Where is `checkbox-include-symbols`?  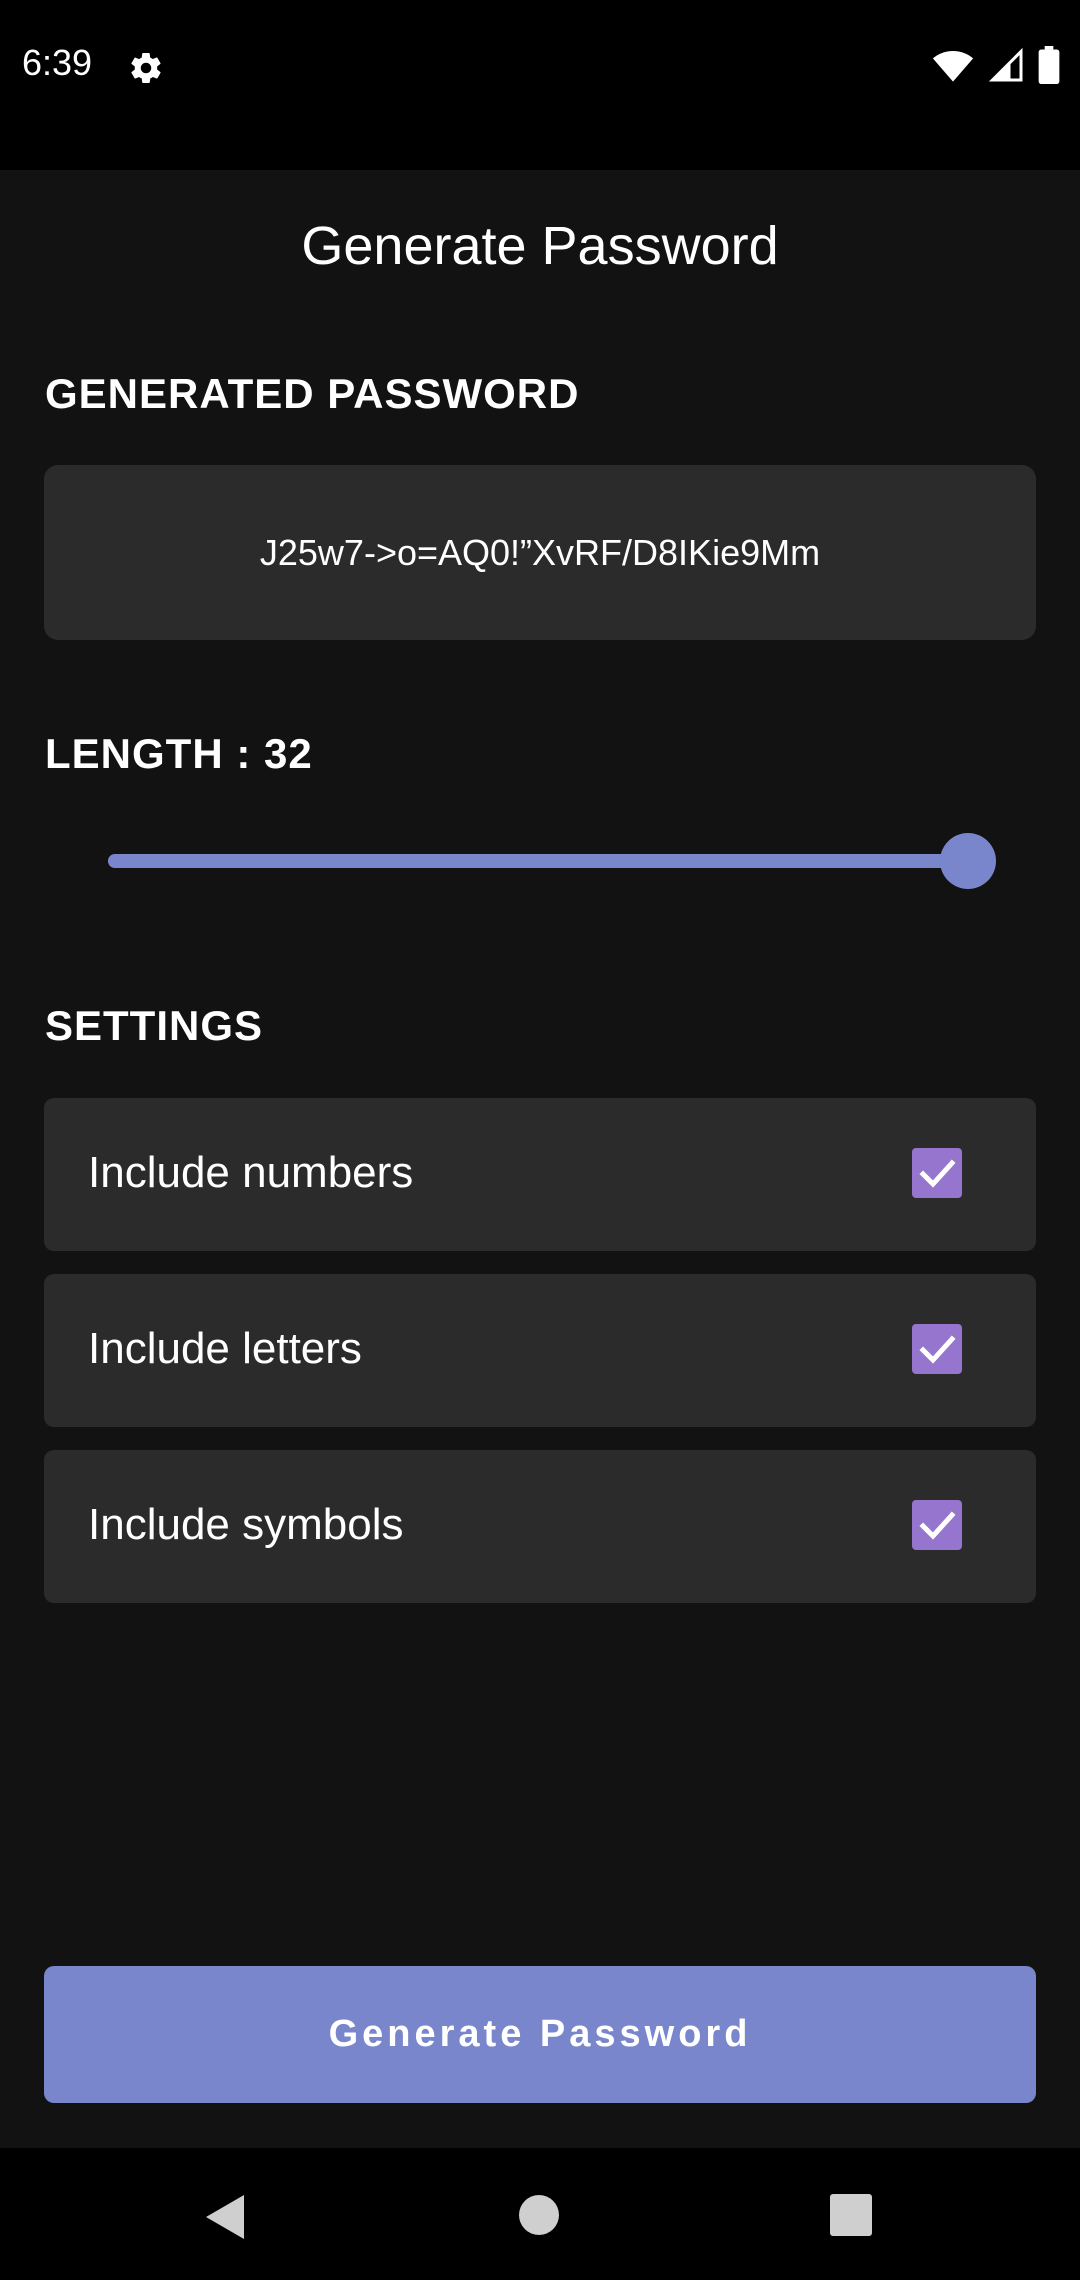 checkbox-include-symbols is located at coordinates (937, 1525).